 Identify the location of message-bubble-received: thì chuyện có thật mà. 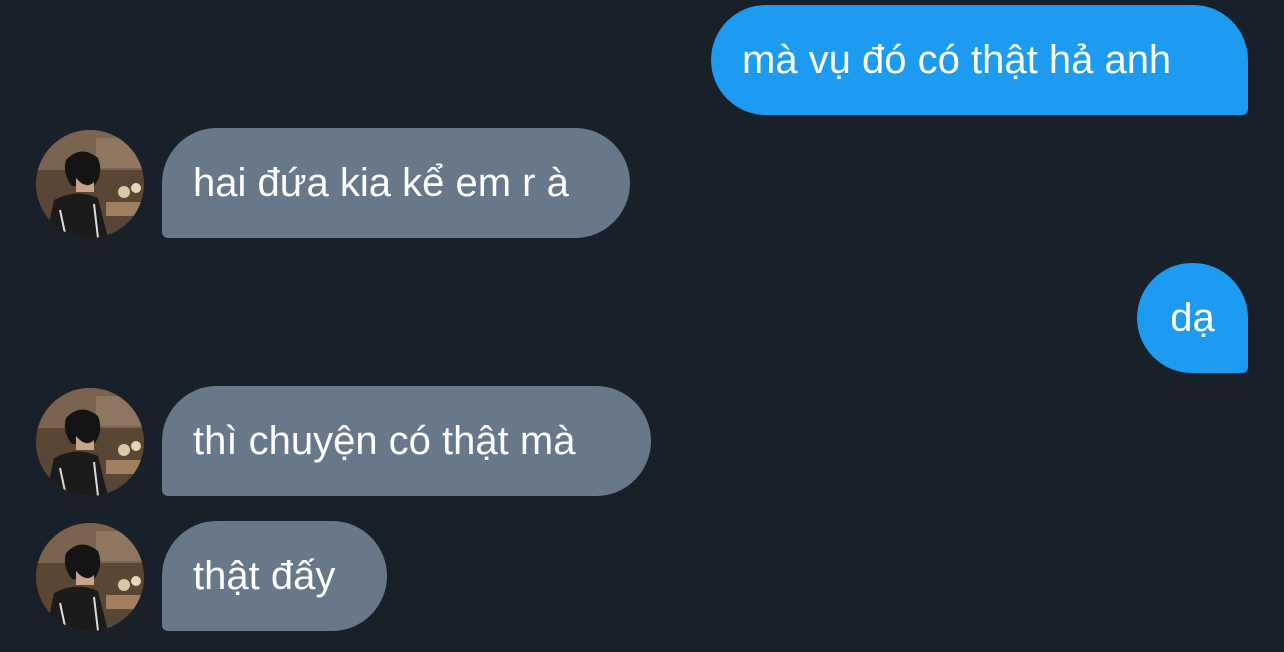
(406, 441).